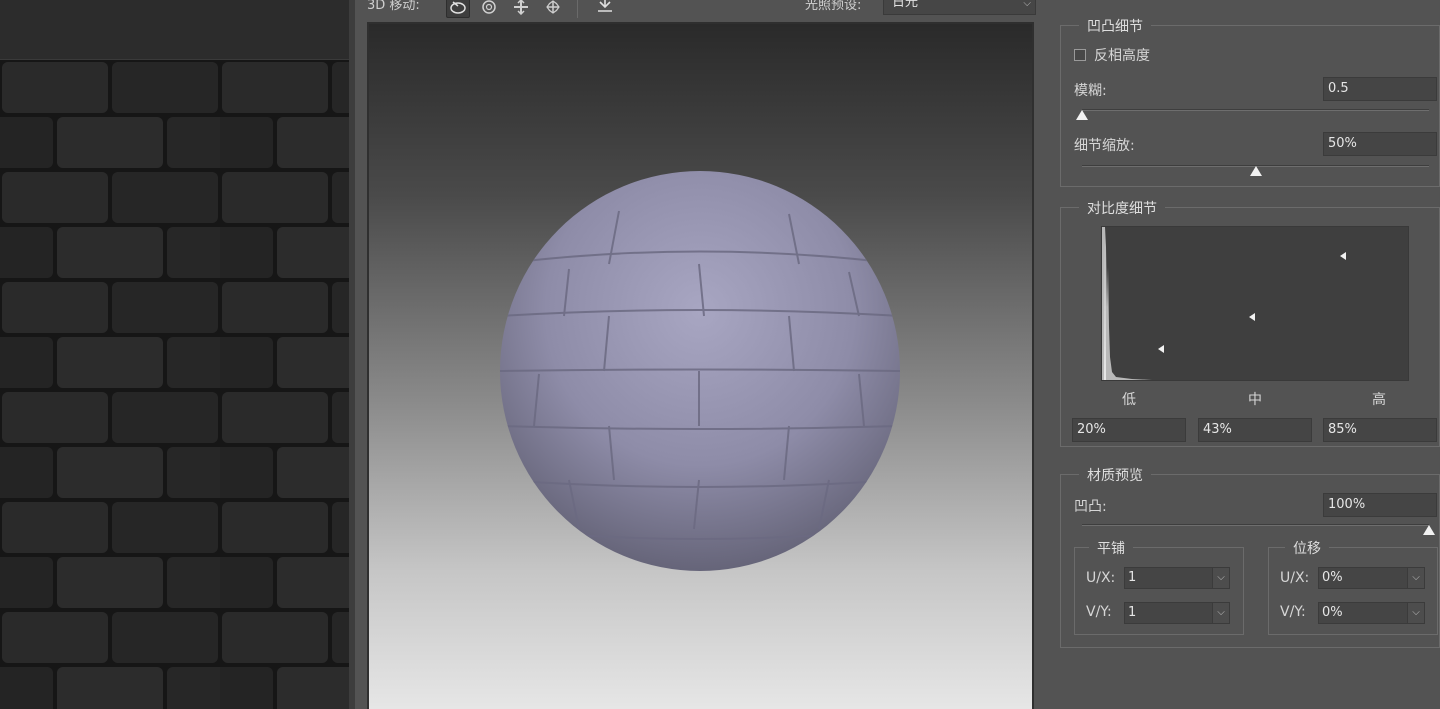 The width and height of the screenshot is (1440, 709). Describe the element at coordinates (1429, 530) in the screenshot. I see `bump-slider-thumb` at that location.